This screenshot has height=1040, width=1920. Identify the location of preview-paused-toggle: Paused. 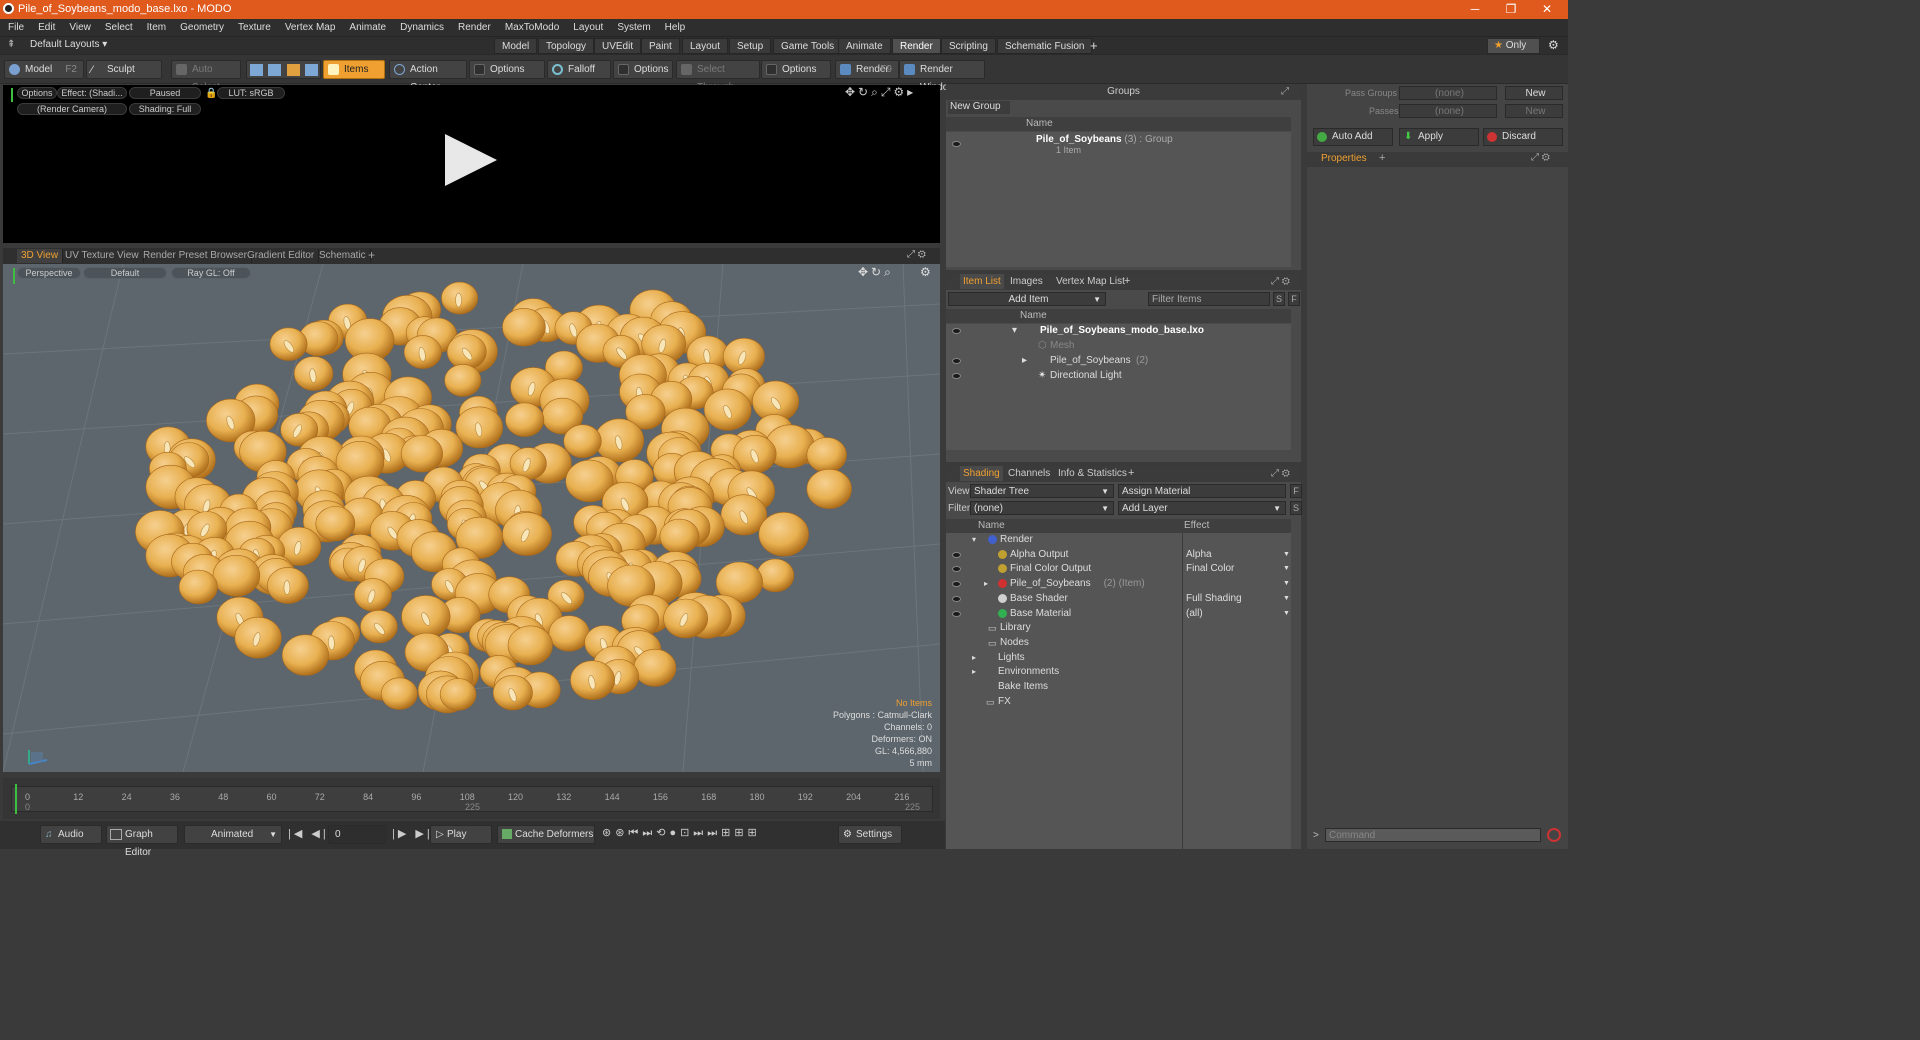
(165, 93).